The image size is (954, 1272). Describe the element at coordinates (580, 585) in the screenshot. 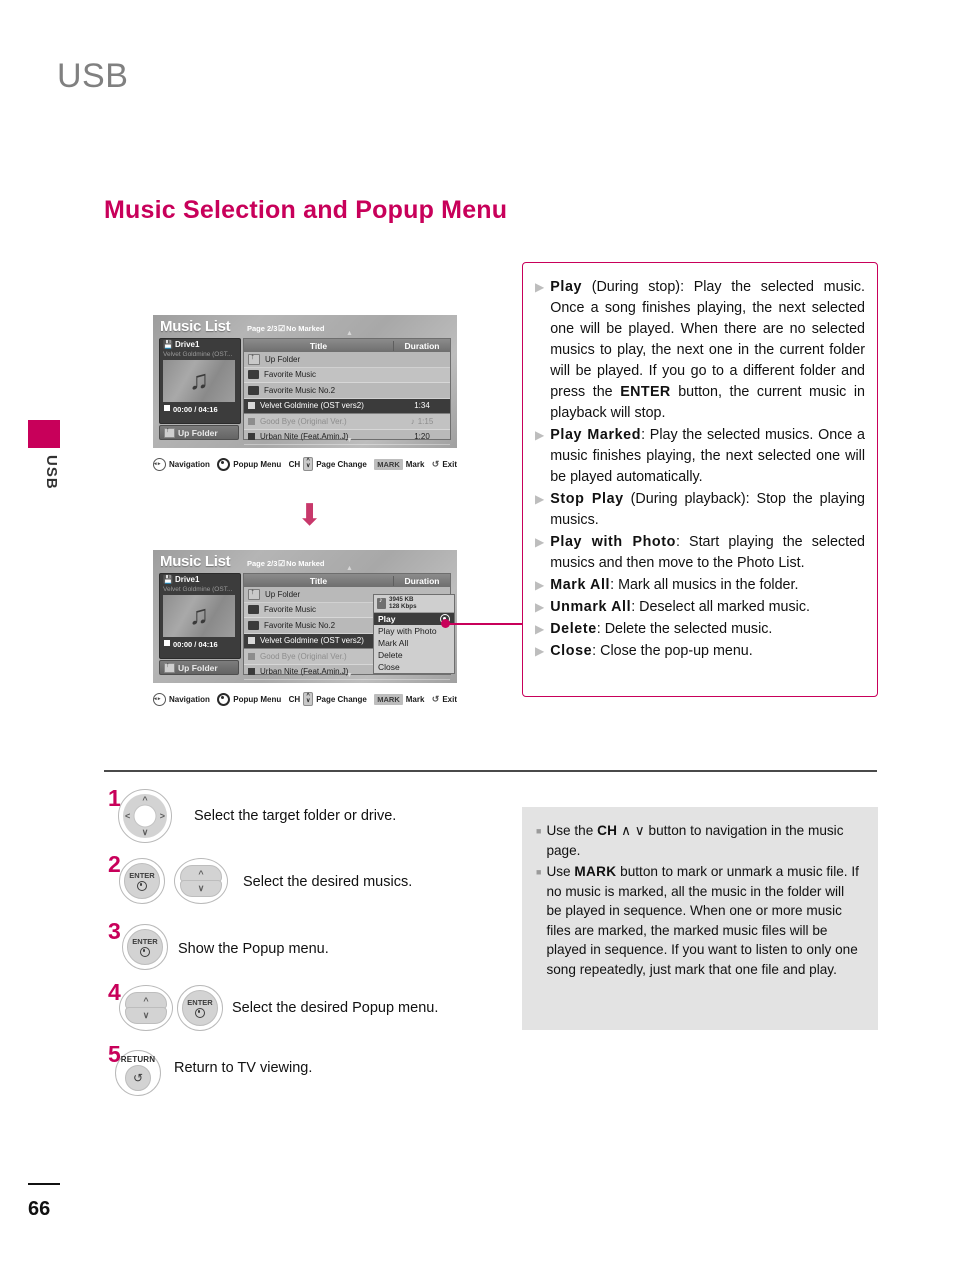

I see `description-term: Mark All` at that location.